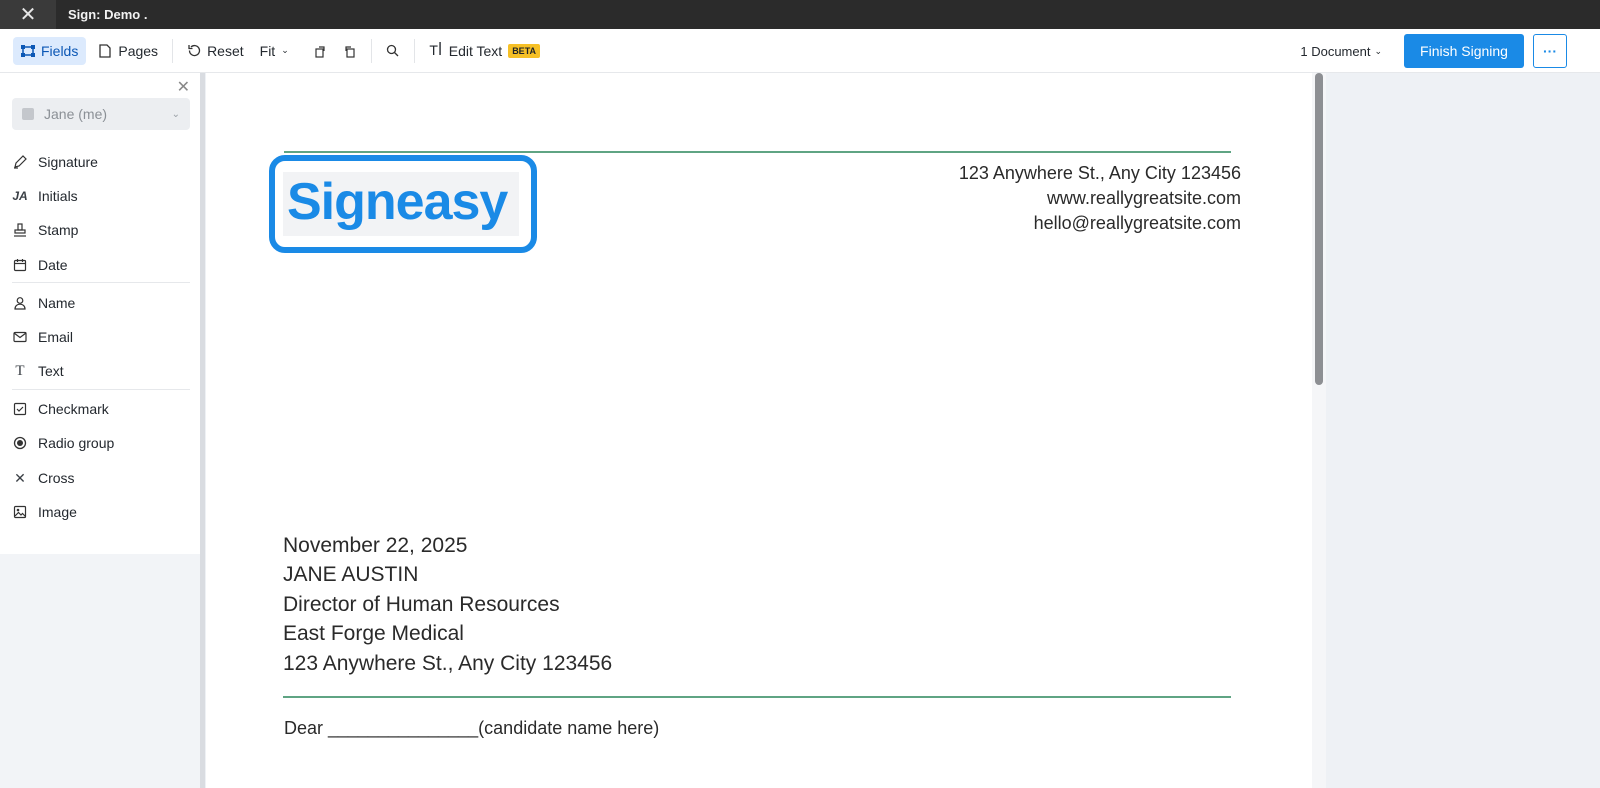 This screenshot has width=1600, height=788. Describe the element at coordinates (56, 478) in the screenshot. I see `field-label: Cross` at that location.